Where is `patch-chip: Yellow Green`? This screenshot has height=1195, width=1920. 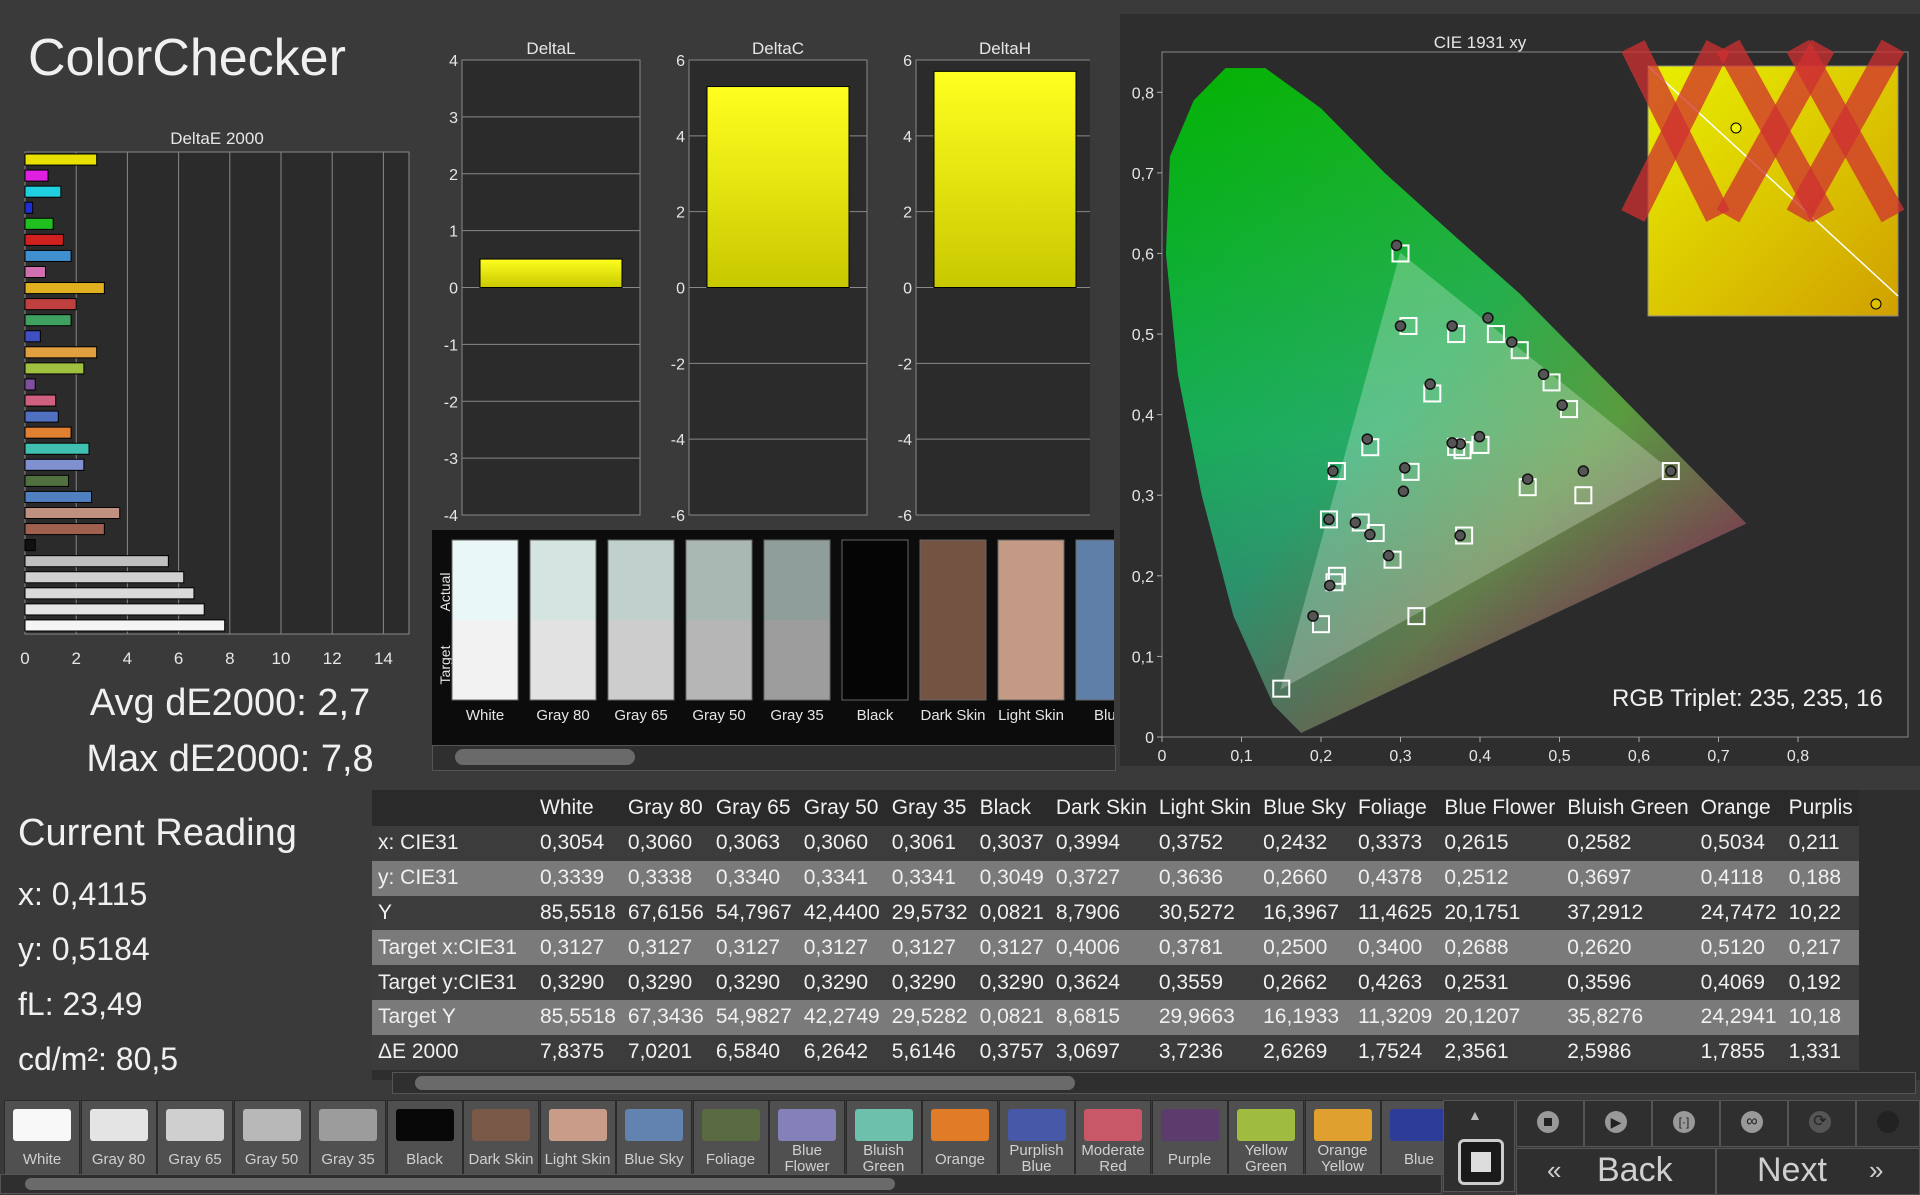
patch-chip: Yellow Green is located at coordinates (1266, 1138).